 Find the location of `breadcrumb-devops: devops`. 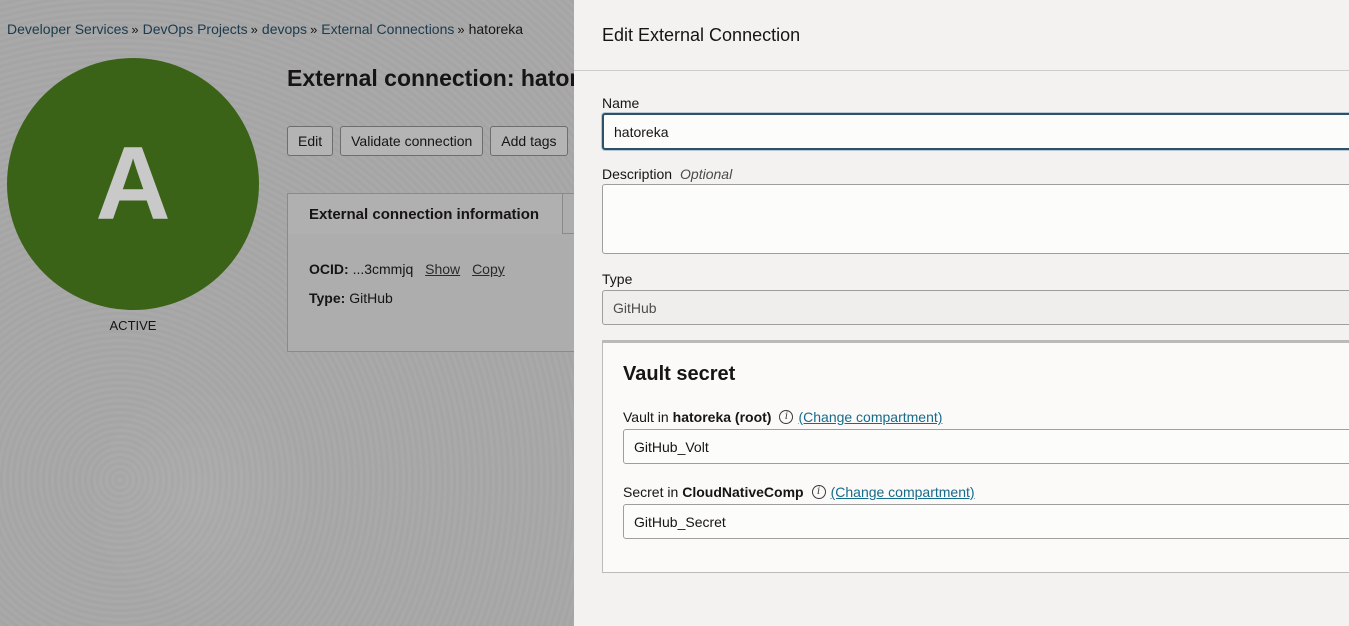

breadcrumb-devops: devops is located at coordinates (284, 29).